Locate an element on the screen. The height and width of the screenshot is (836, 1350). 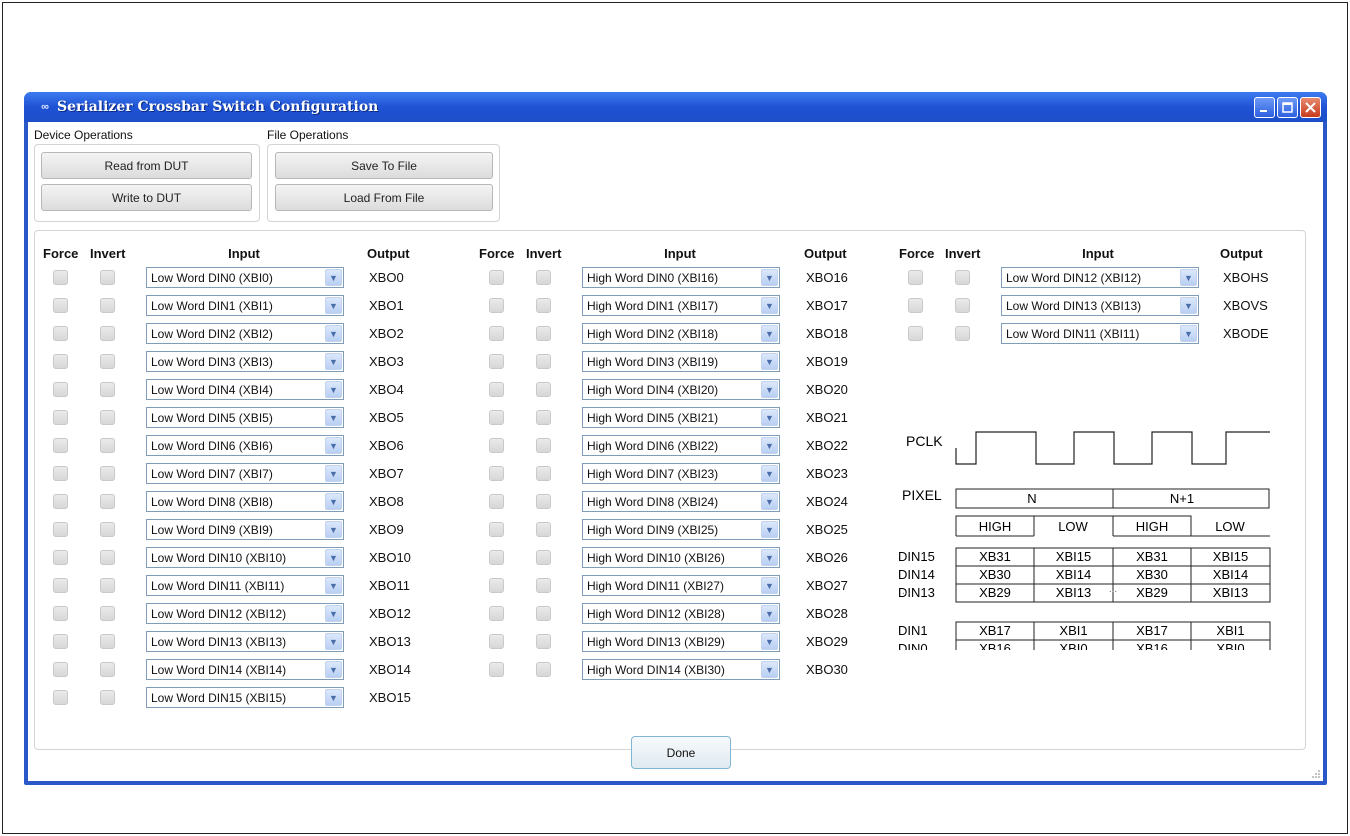
input-select: High Word DIN14 (XBI30) ▼ is located at coordinates (681, 669).